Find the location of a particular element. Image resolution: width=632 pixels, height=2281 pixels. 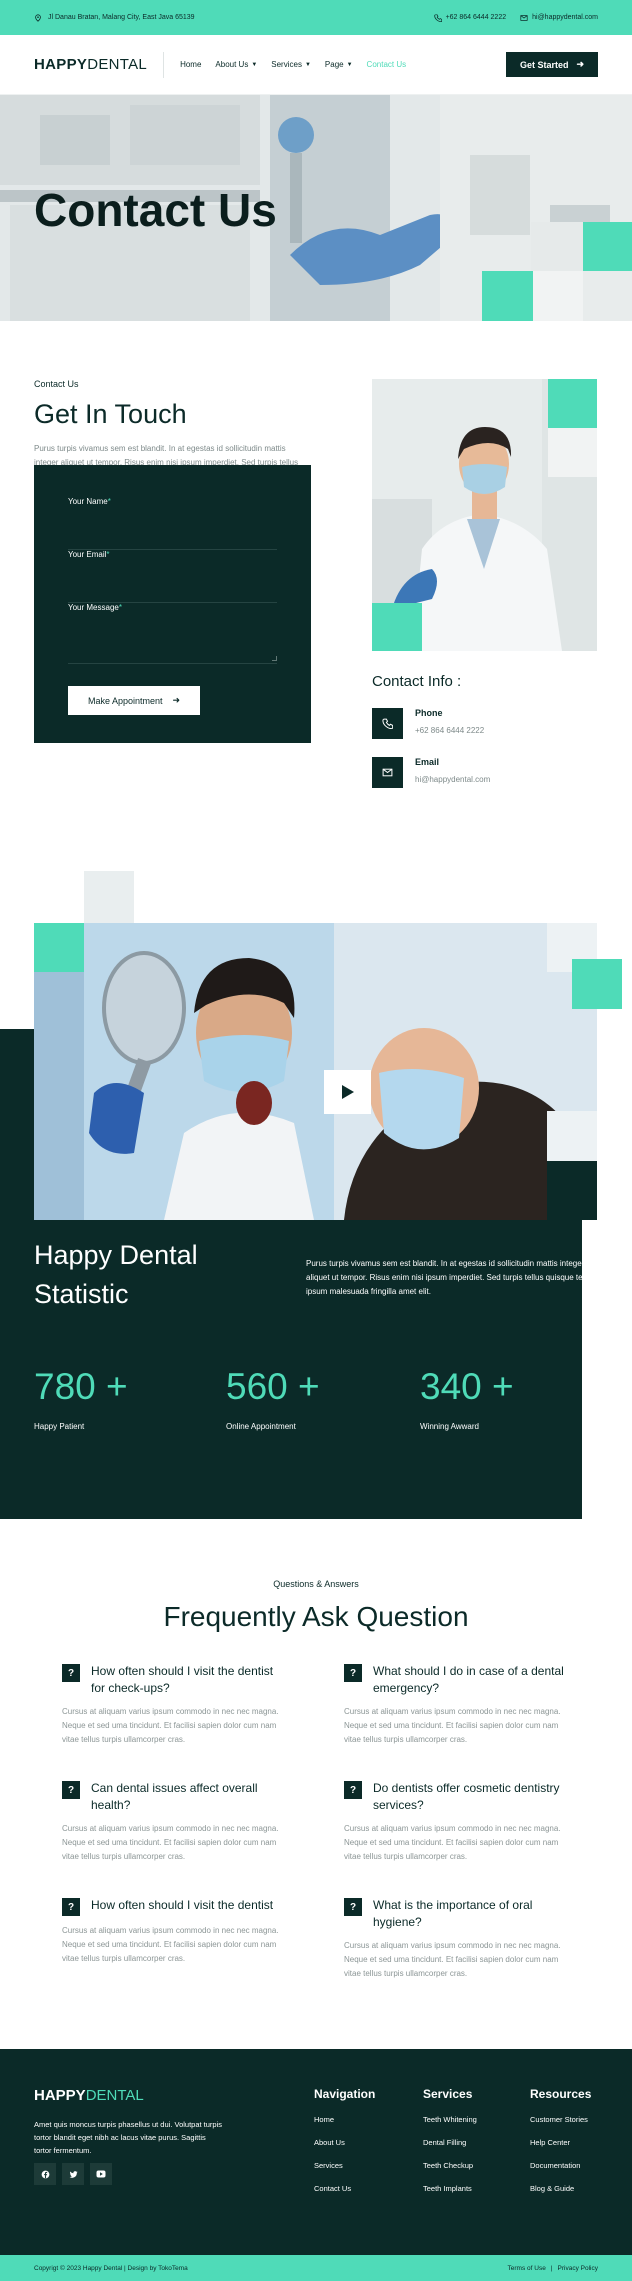

make-appointment-label: Make Appointment is located at coordinates (125, 700).